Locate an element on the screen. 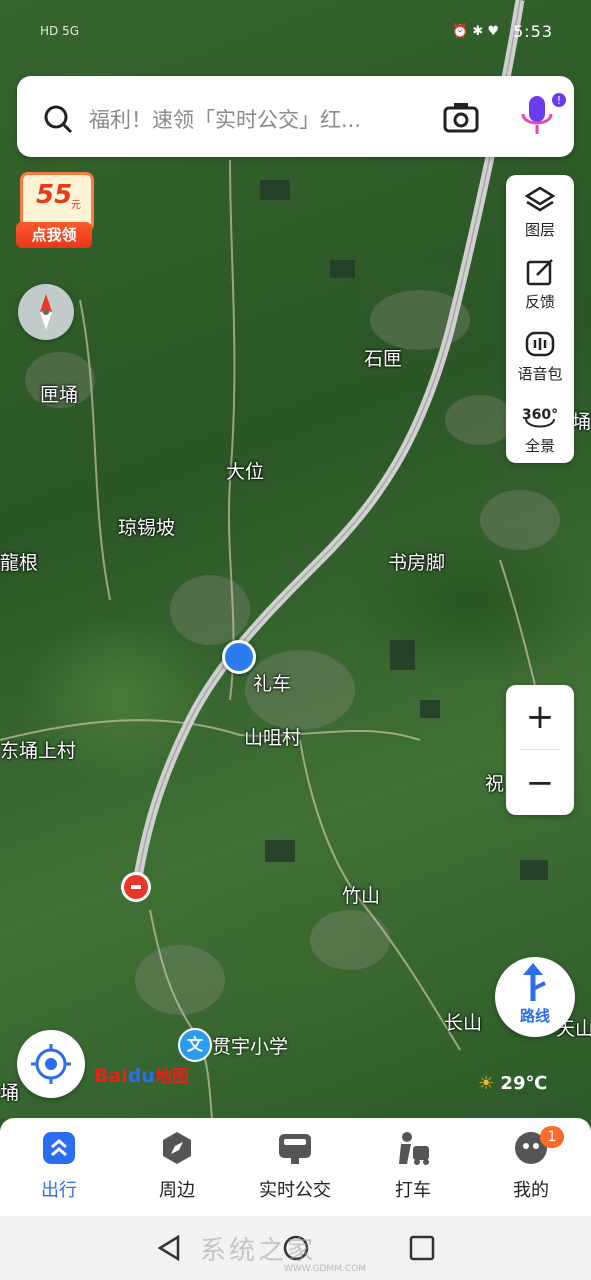  bottom-tab-bar: 出行 周边 实时公交 打车 1 我的 is located at coordinates (295, 1167).